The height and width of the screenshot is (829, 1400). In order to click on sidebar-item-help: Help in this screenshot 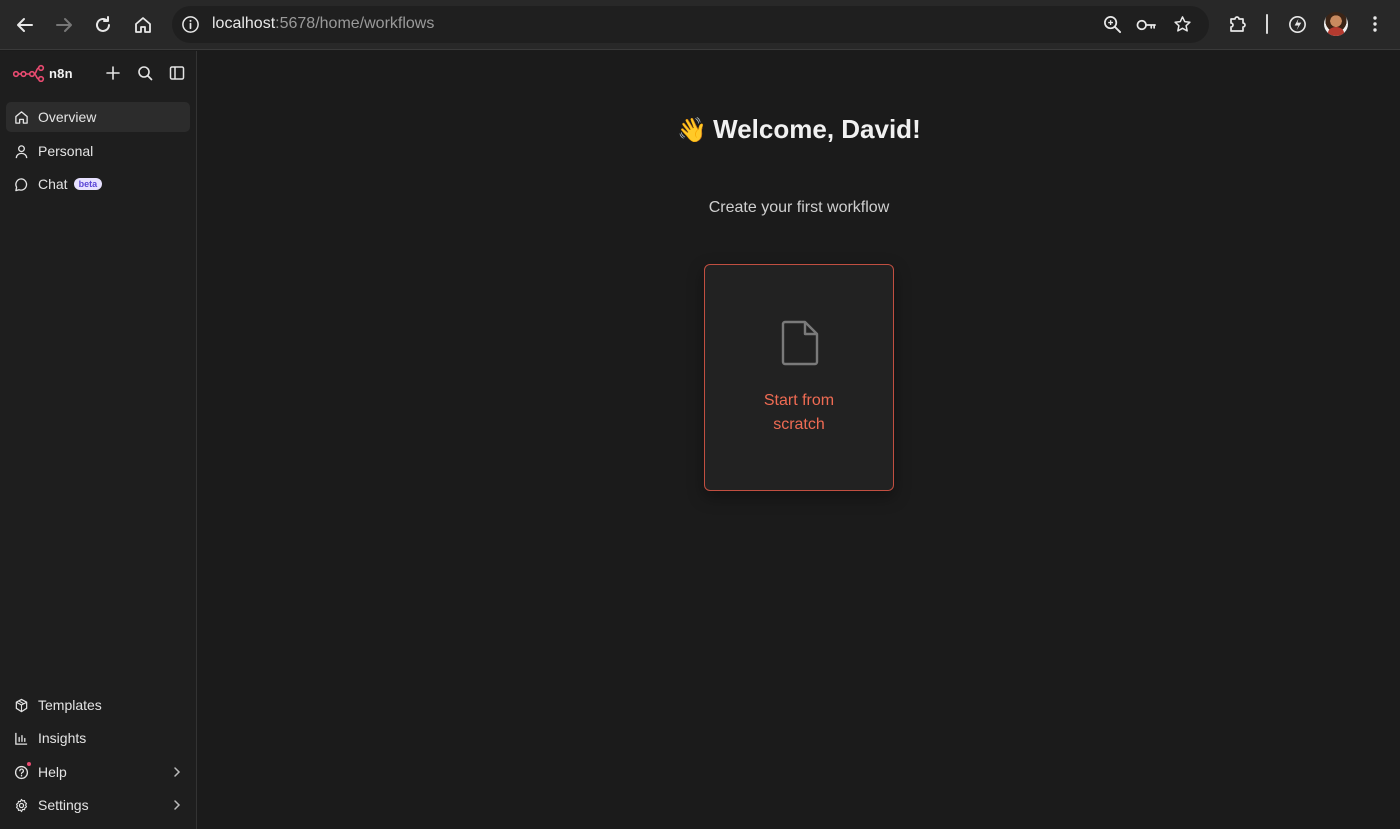, I will do `click(98, 772)`.